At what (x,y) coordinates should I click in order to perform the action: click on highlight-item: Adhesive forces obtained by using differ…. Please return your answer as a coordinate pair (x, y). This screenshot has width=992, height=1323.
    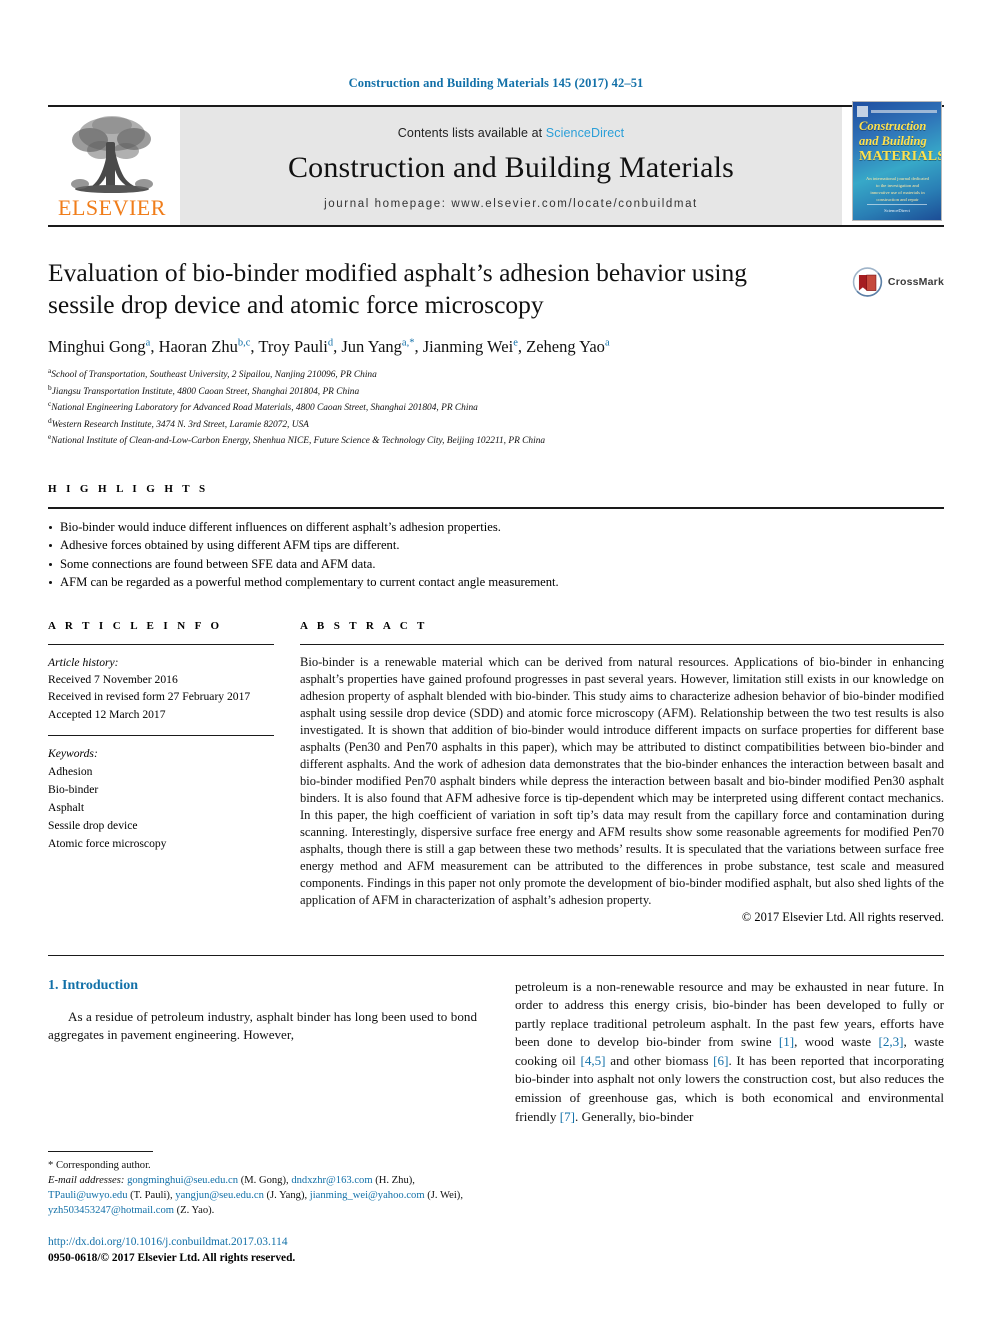
    Looking at the image, I should click on (496, 545).